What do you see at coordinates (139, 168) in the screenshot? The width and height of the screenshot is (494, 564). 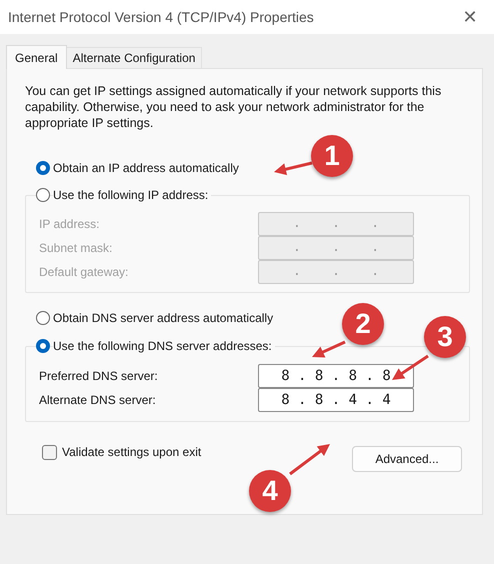 I see `radio-option: Obtain an IP address automatically` at bounding box center [139, 168].